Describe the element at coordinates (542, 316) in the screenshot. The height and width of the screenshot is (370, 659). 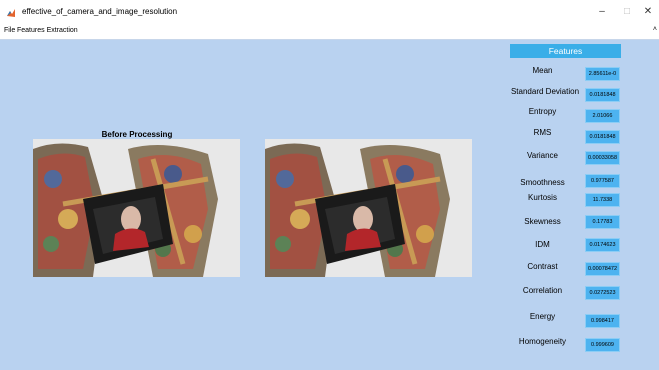
I see `feature-label-energy: Energy` at that location.